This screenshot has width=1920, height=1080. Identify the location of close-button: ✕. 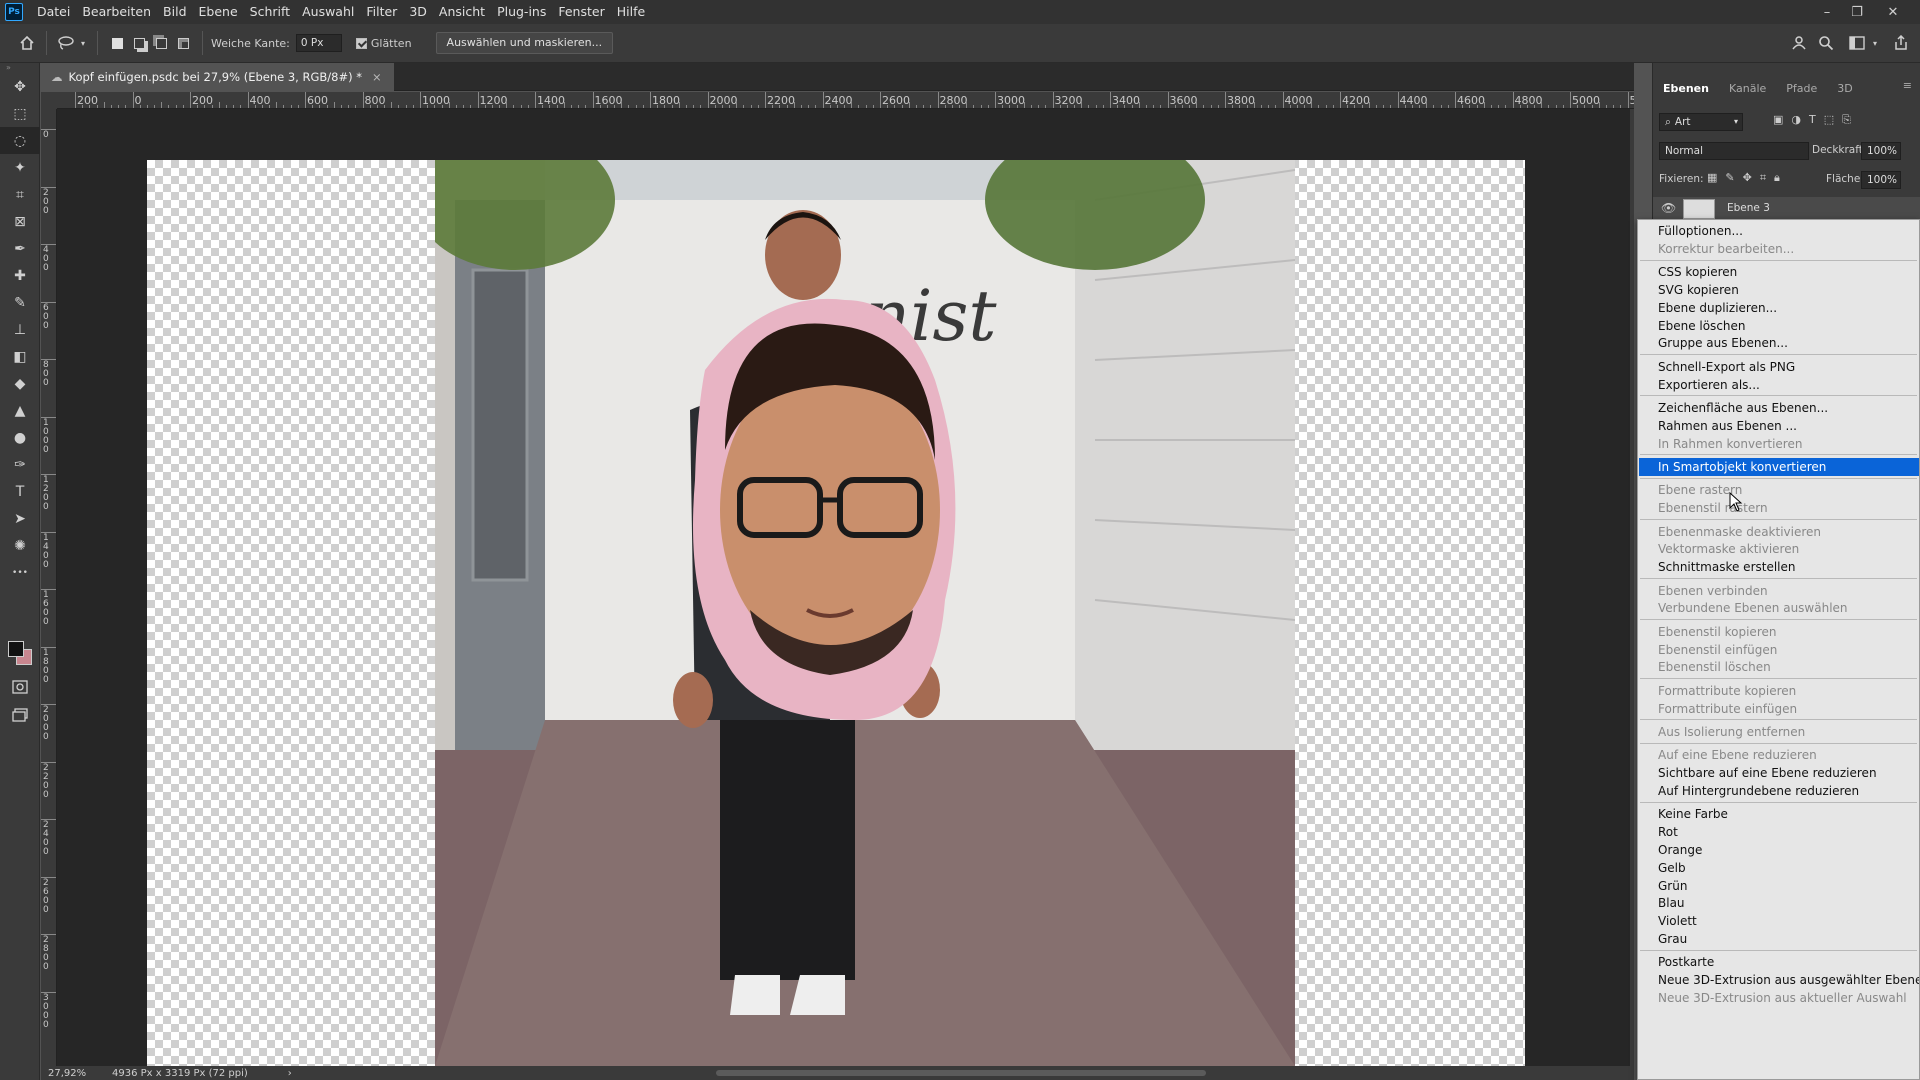
(1893, 12).